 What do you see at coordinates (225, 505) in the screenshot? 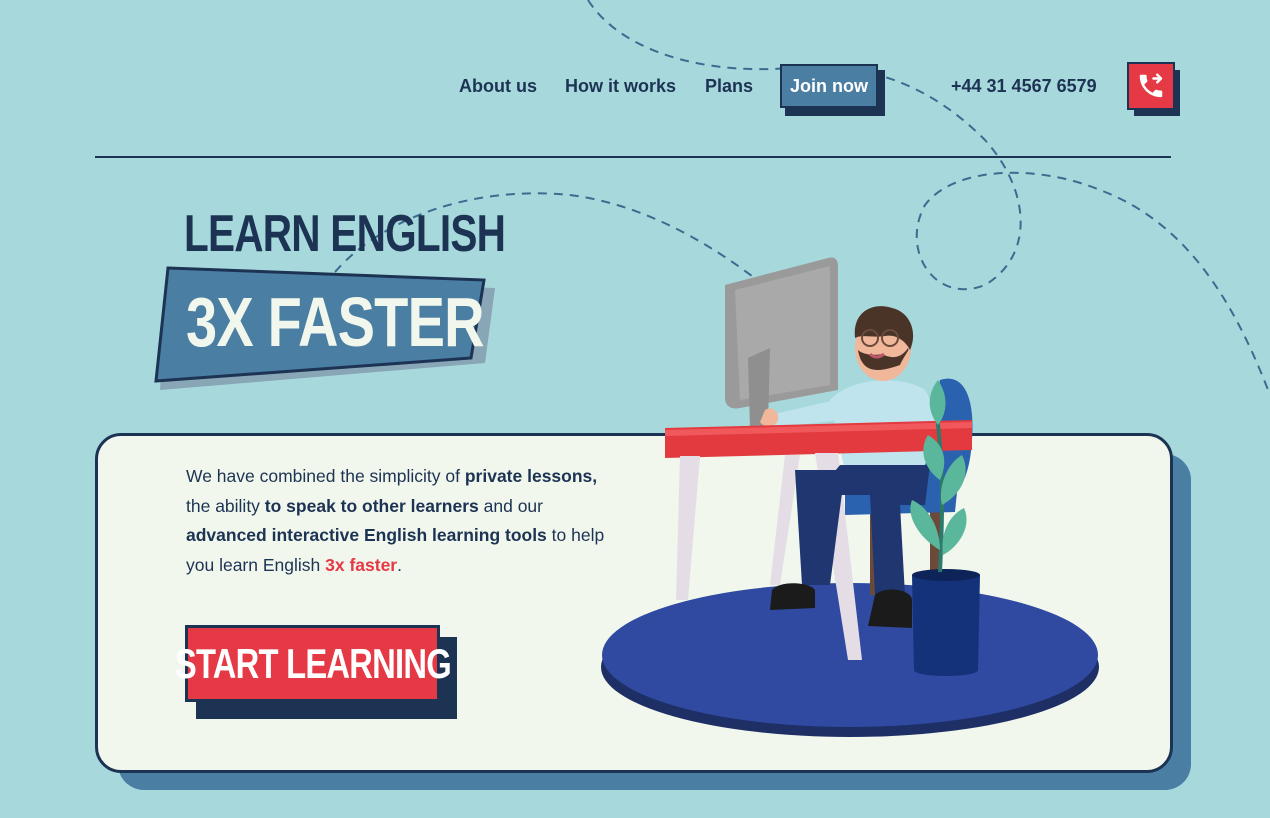
I see `description-text: the ability` at bounding box center [225, 505].